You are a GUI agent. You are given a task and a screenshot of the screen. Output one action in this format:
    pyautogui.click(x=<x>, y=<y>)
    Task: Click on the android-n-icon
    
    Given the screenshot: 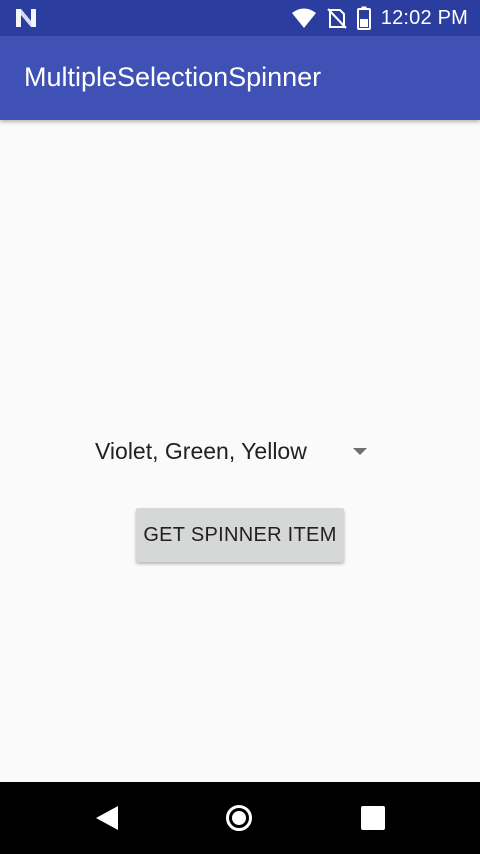 What is the action you would take?
    pyautogui.click(x=26, y=18)
    